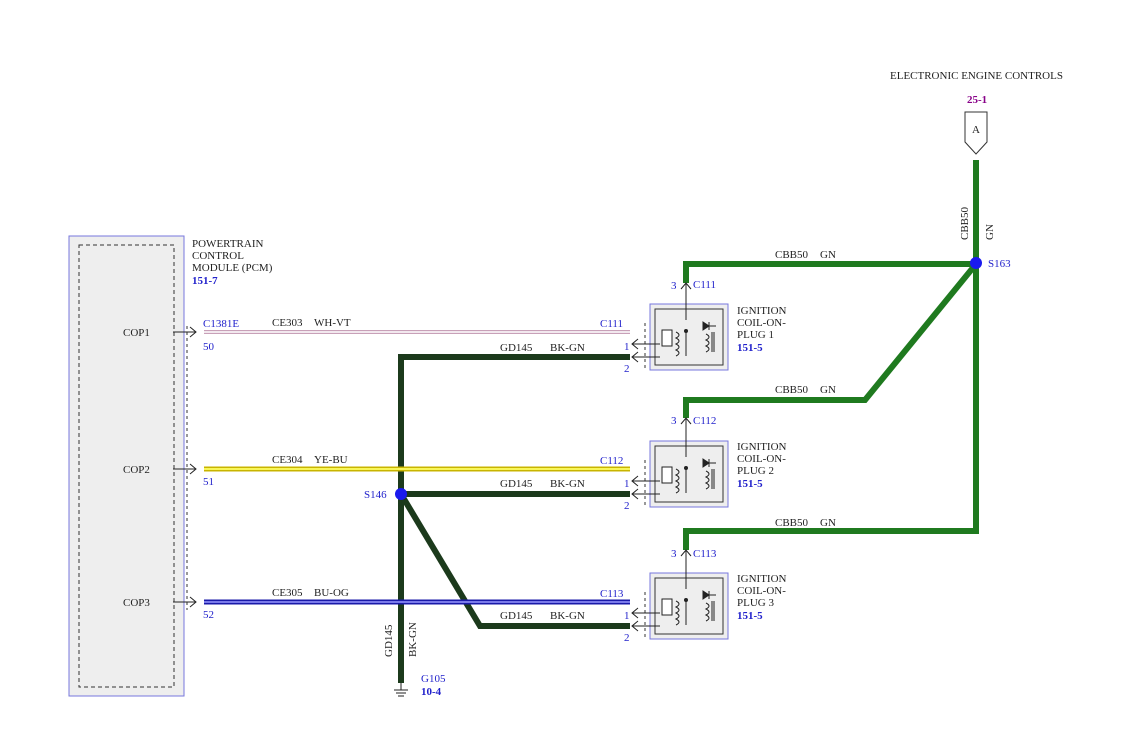 The height and width of the screenshot is (740, 1146). I want to click on coil-1-pin-2: 2, so click(627, 369).